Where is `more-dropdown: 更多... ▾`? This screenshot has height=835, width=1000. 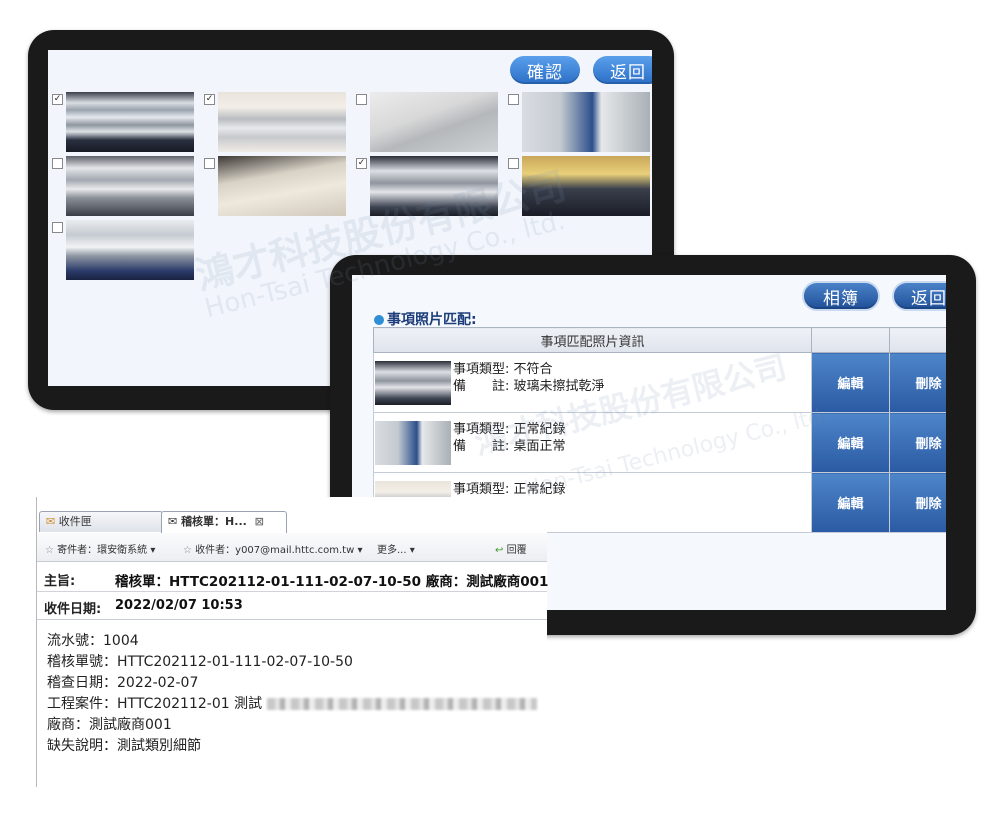
more-dropdown: 更多... ▾ is located at coordinates (396, 548).